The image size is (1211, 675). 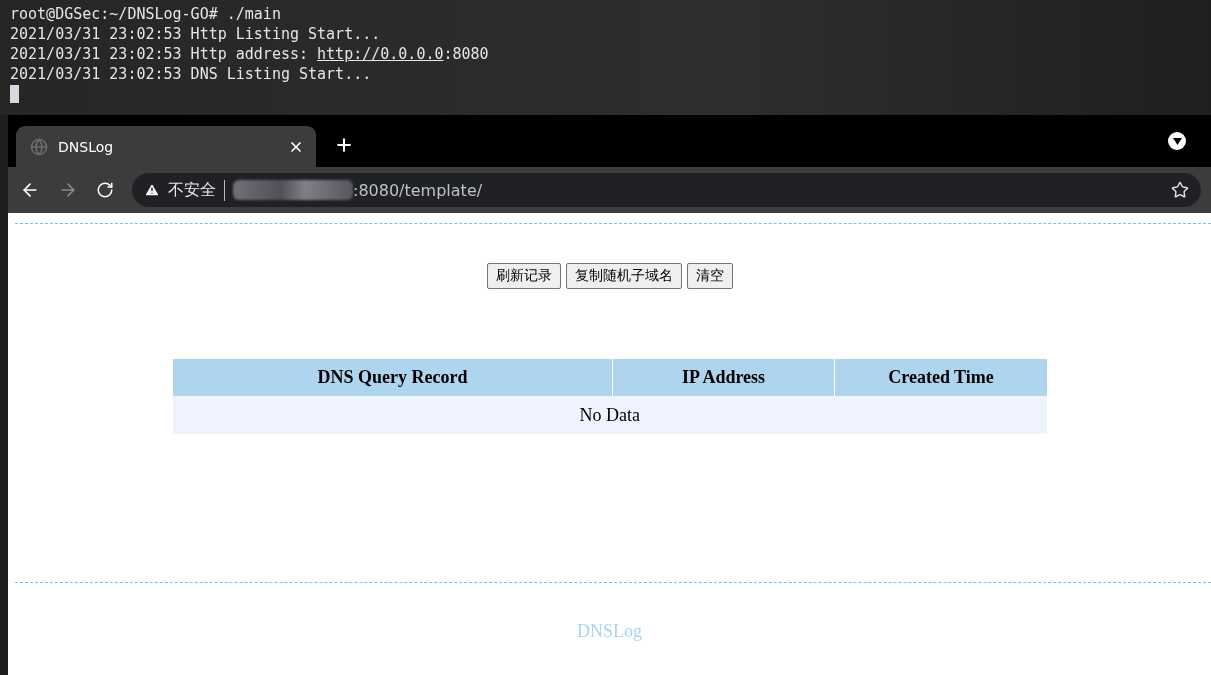 I want to click on terminal-line: root@DGSec:~/DNSLog-GO# ./main, so click(x=146, y=14).